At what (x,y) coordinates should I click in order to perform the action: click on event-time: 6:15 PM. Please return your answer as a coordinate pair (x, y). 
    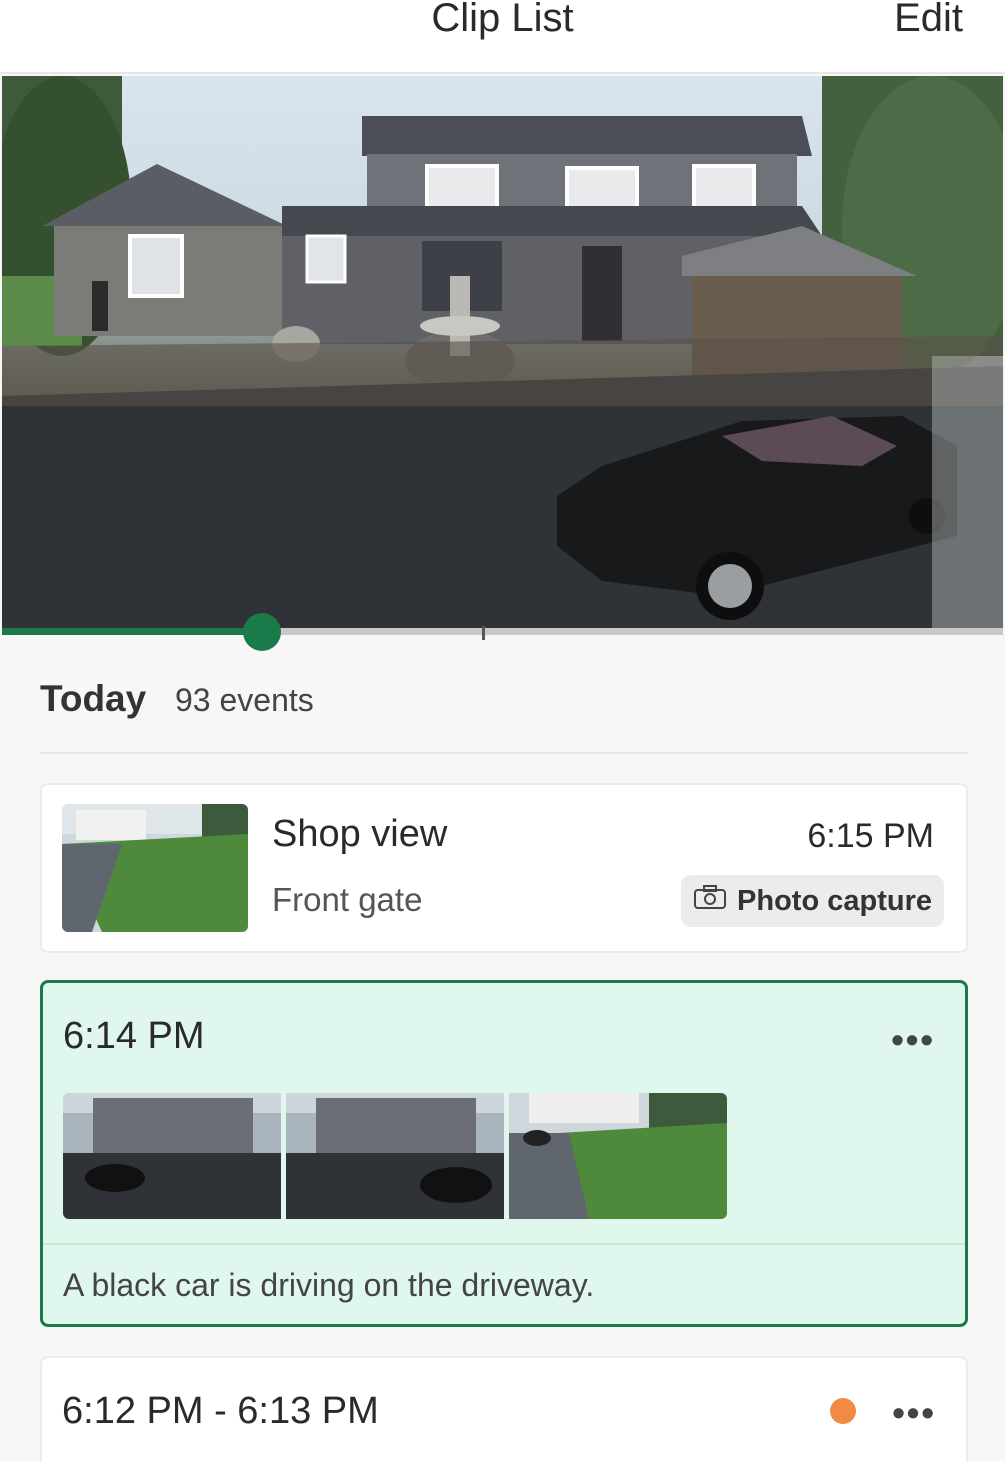
    Looking at the image, I should click on (870, 836).